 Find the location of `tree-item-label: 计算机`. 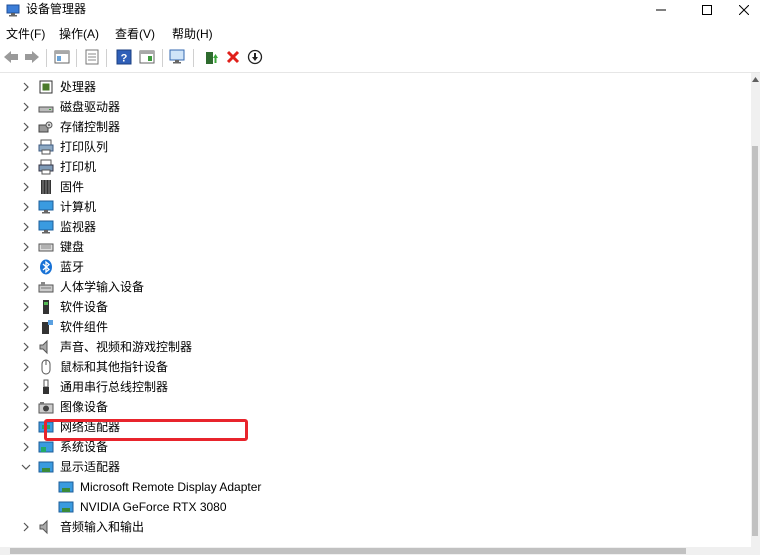

tree-item-label: 计算机 is located at coordinates (78, 207).